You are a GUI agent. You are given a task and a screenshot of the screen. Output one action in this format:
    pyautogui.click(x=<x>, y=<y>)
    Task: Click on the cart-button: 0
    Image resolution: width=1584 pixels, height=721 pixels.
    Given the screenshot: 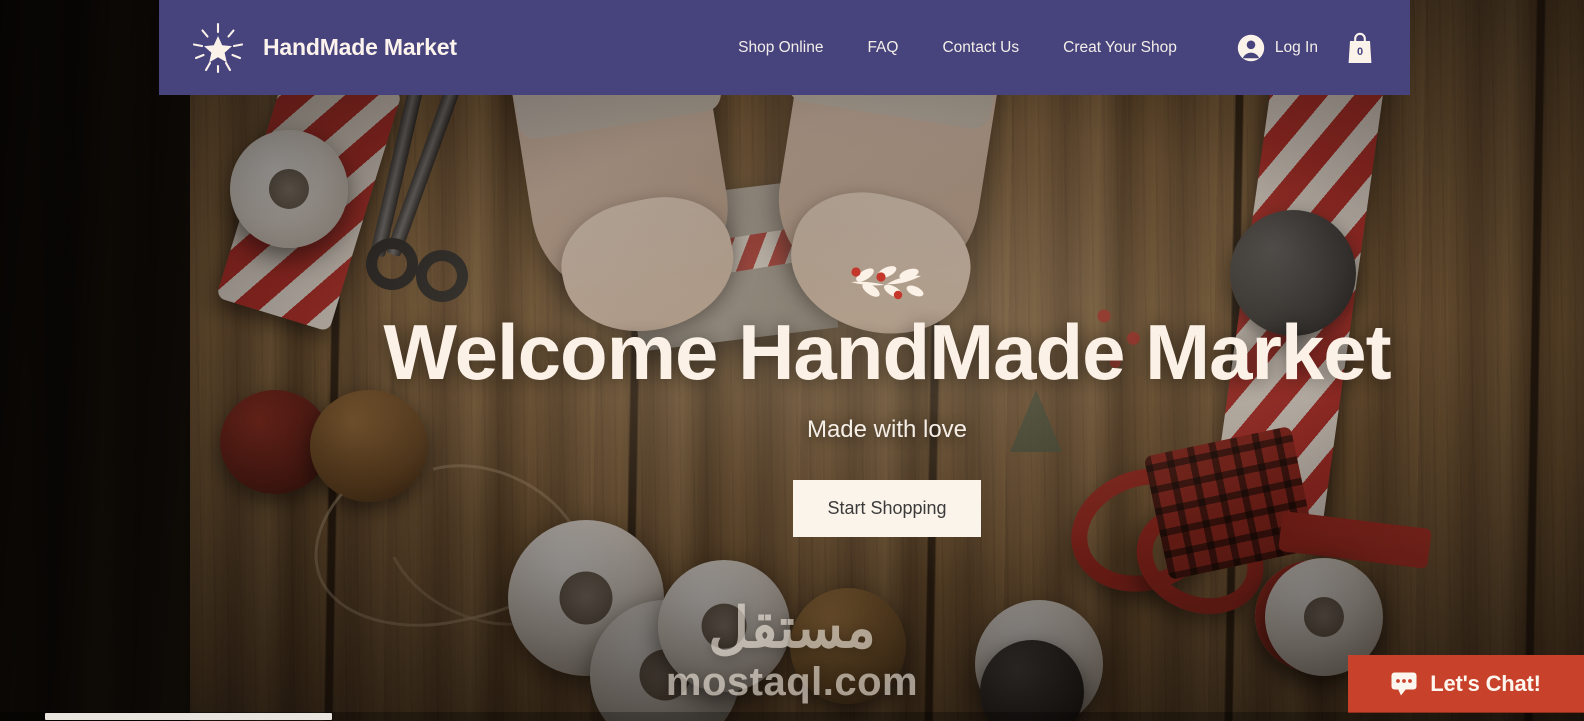 What is the action you would take?
    pyautogui.click(x=1360, y=48)
    